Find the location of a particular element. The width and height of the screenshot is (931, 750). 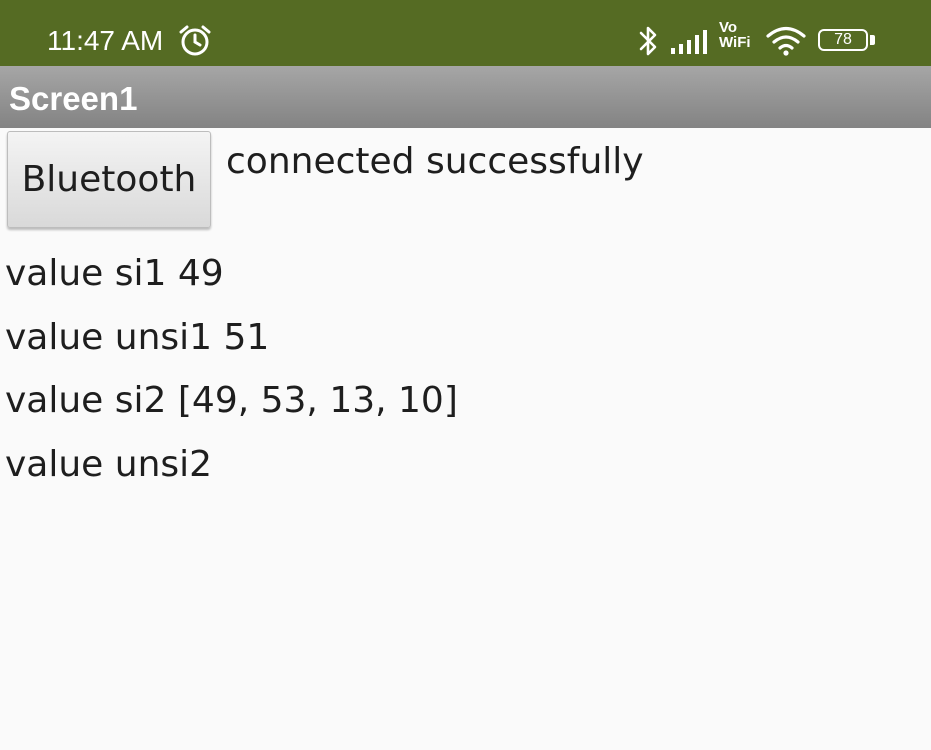

vowifi-indicator: Vo WiFi is located at coordinates (739, 35).